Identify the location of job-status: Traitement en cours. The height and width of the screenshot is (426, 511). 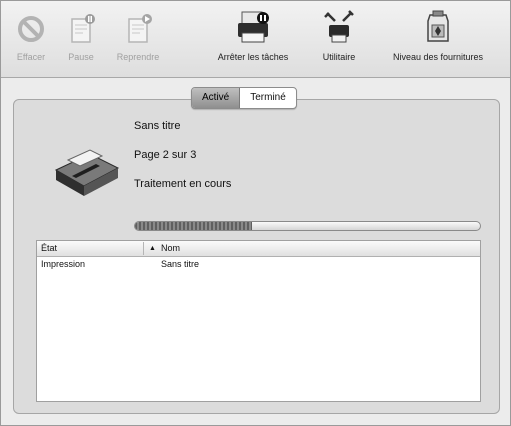
(183, 184).